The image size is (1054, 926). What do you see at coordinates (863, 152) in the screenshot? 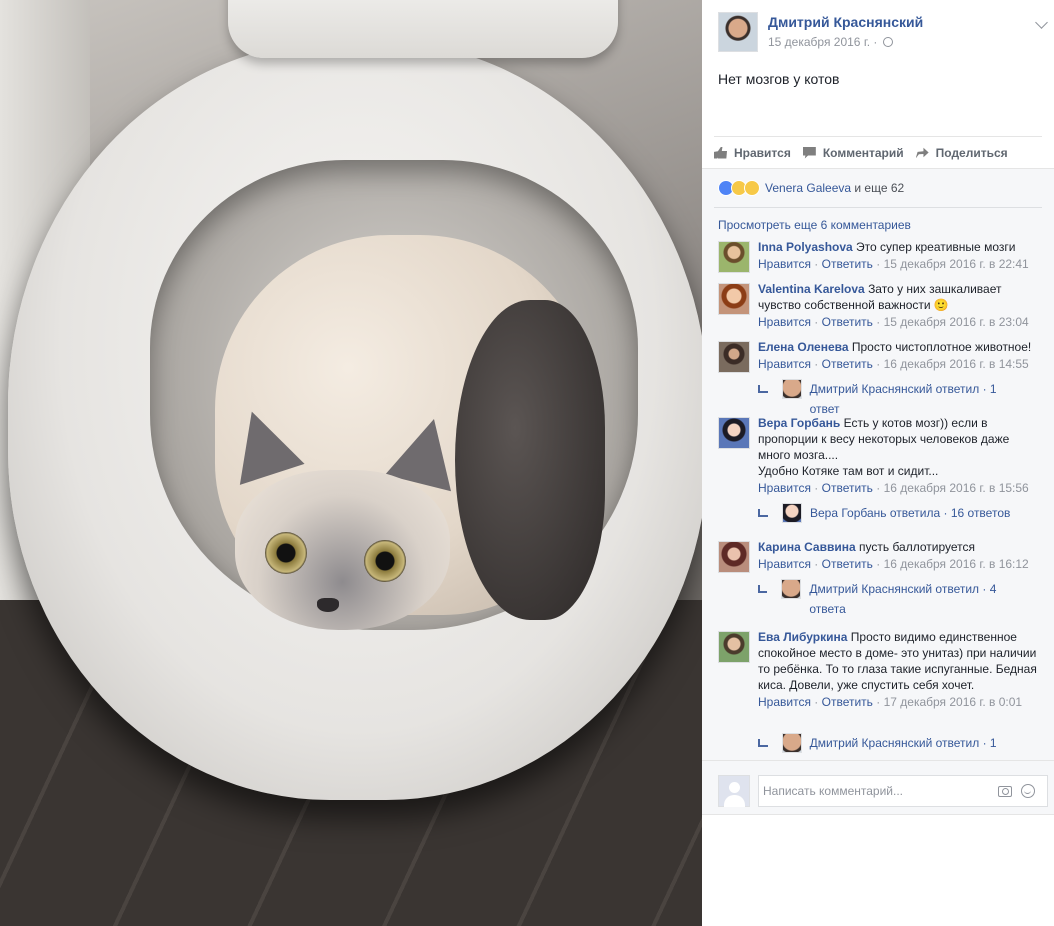
I see `comment-label: Комментарий` at bounding box center [863, 152].